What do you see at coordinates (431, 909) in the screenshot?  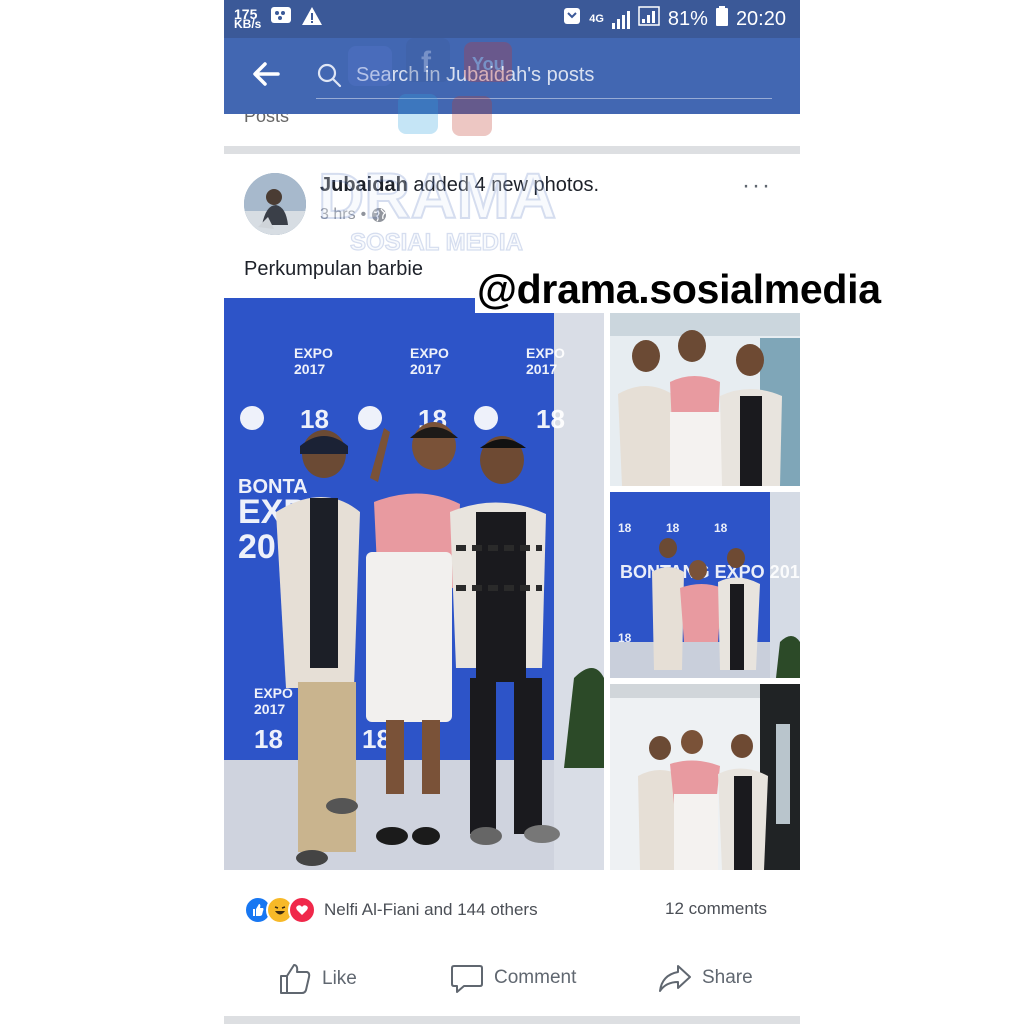 I see `reaction-names: Nelfi Al-Fiani and 144 others` at bounding box center [431, 909].